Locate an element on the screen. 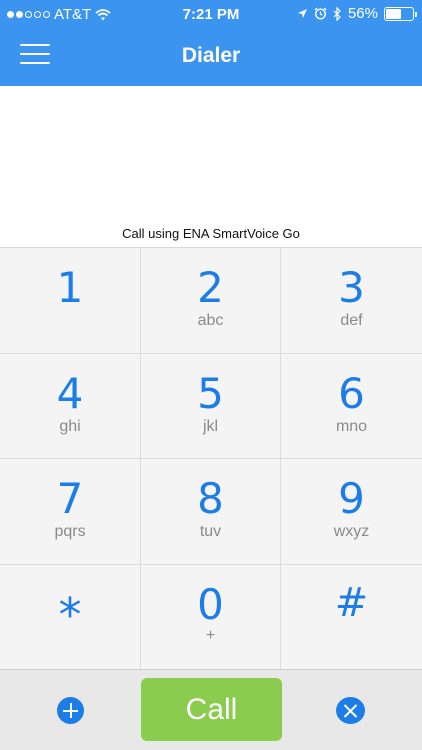  page-title: Dialer is located at coordinates (211, 55).